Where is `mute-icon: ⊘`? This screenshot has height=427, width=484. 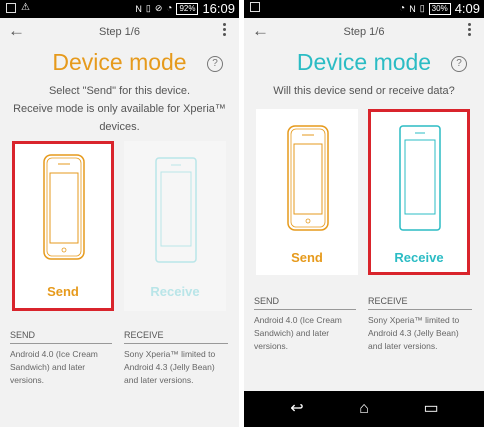
mute-icon: ⊘ is located at coordinates (158, 8).